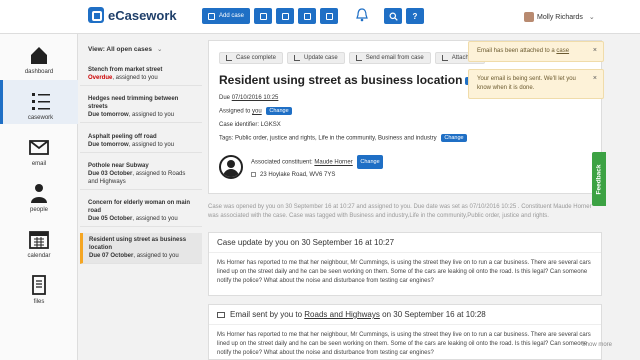 The width and height of the screenshot is (640, 360). I want to click on document-icon, so click(285, 16).